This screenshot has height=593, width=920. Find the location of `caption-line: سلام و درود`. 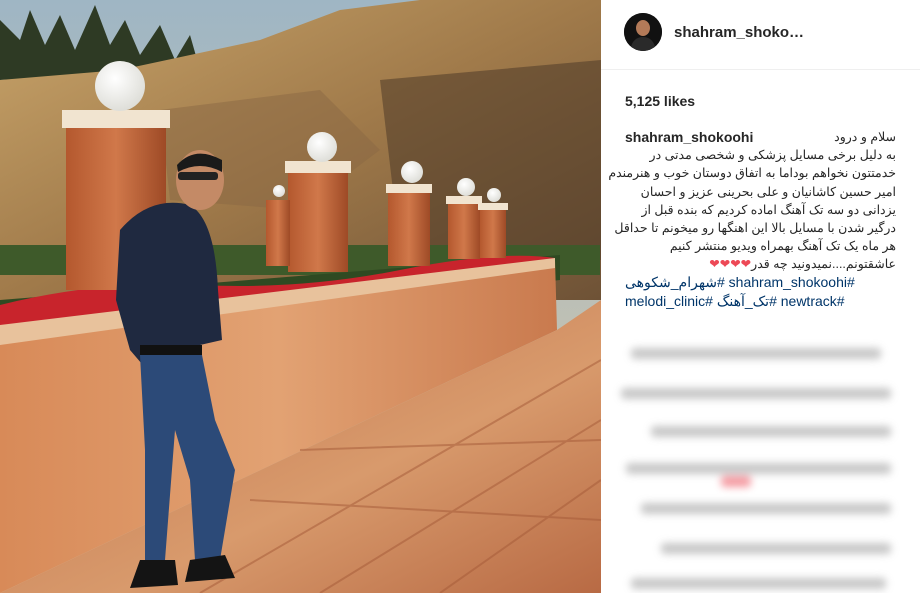

caption-line: سلام و درود is located at coordinates (865, 137).